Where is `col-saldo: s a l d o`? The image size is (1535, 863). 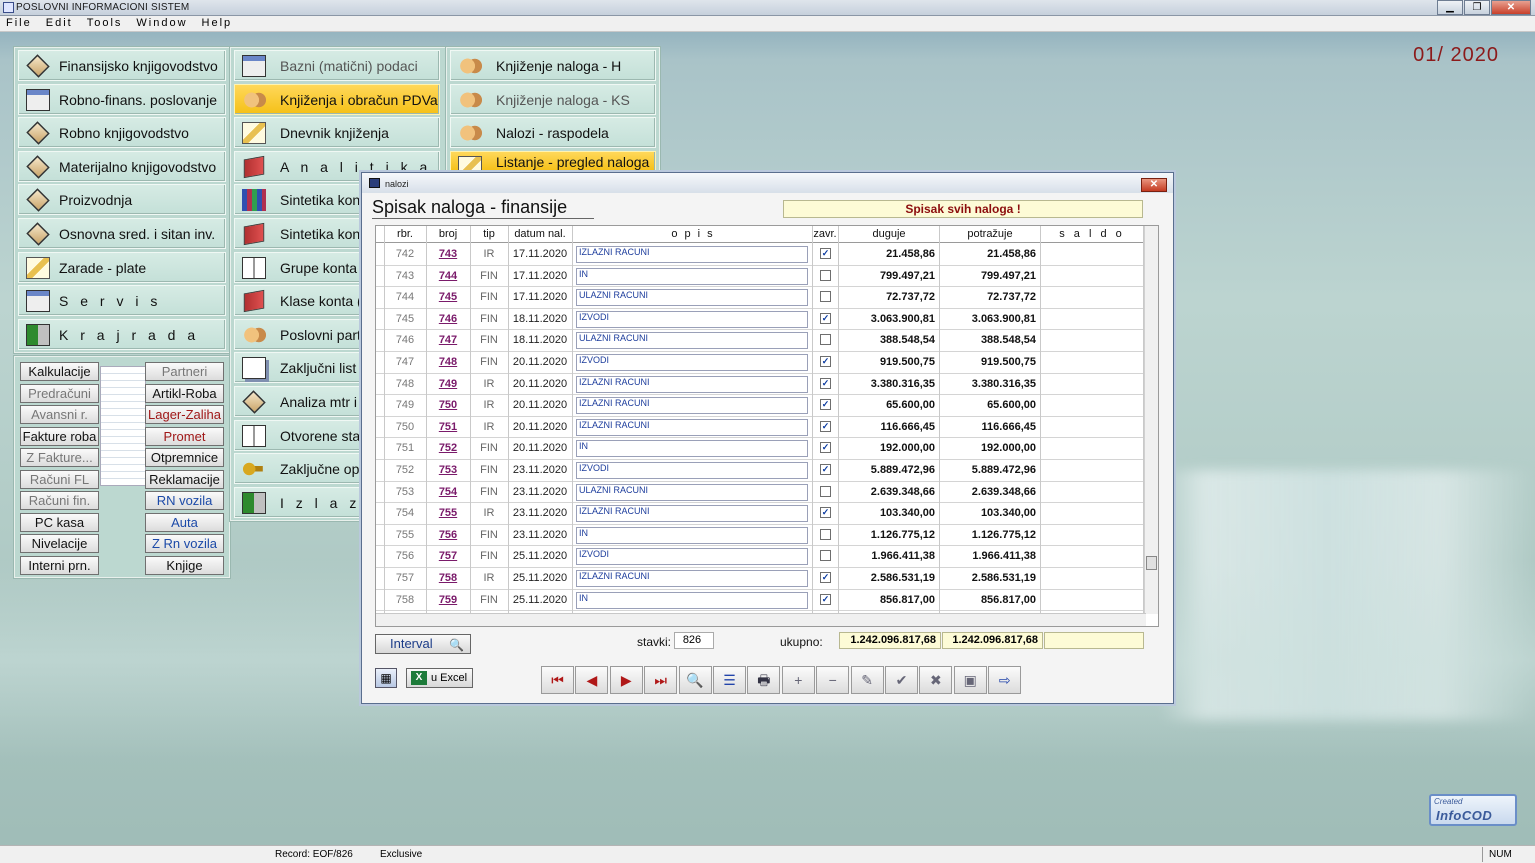
col-saldo: s a l d o is located at coordinates (1092, 234).